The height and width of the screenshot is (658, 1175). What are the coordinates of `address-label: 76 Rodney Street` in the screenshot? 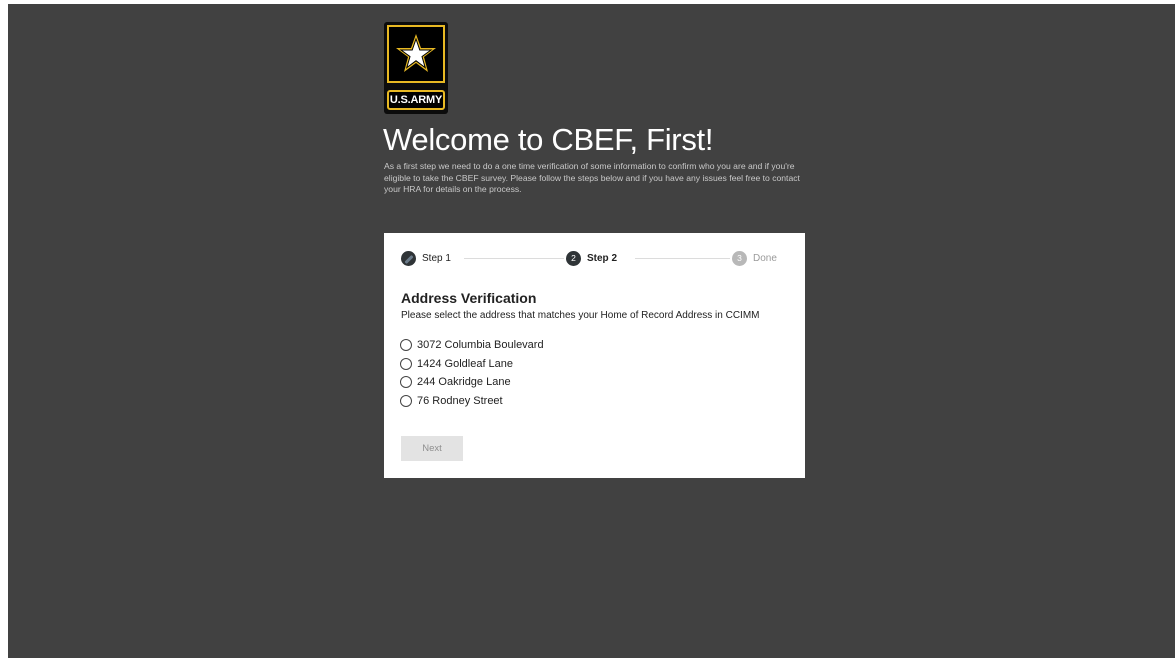 It's located at (460, 401).